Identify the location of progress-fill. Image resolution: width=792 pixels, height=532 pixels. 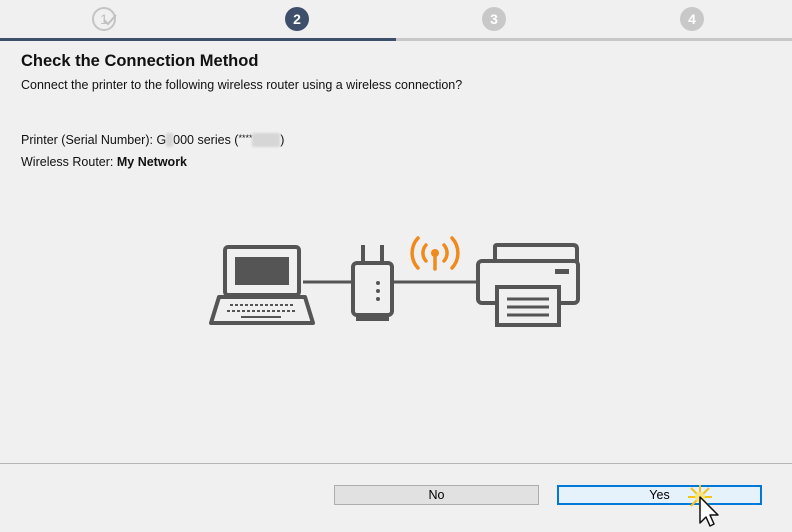
(198, 39).